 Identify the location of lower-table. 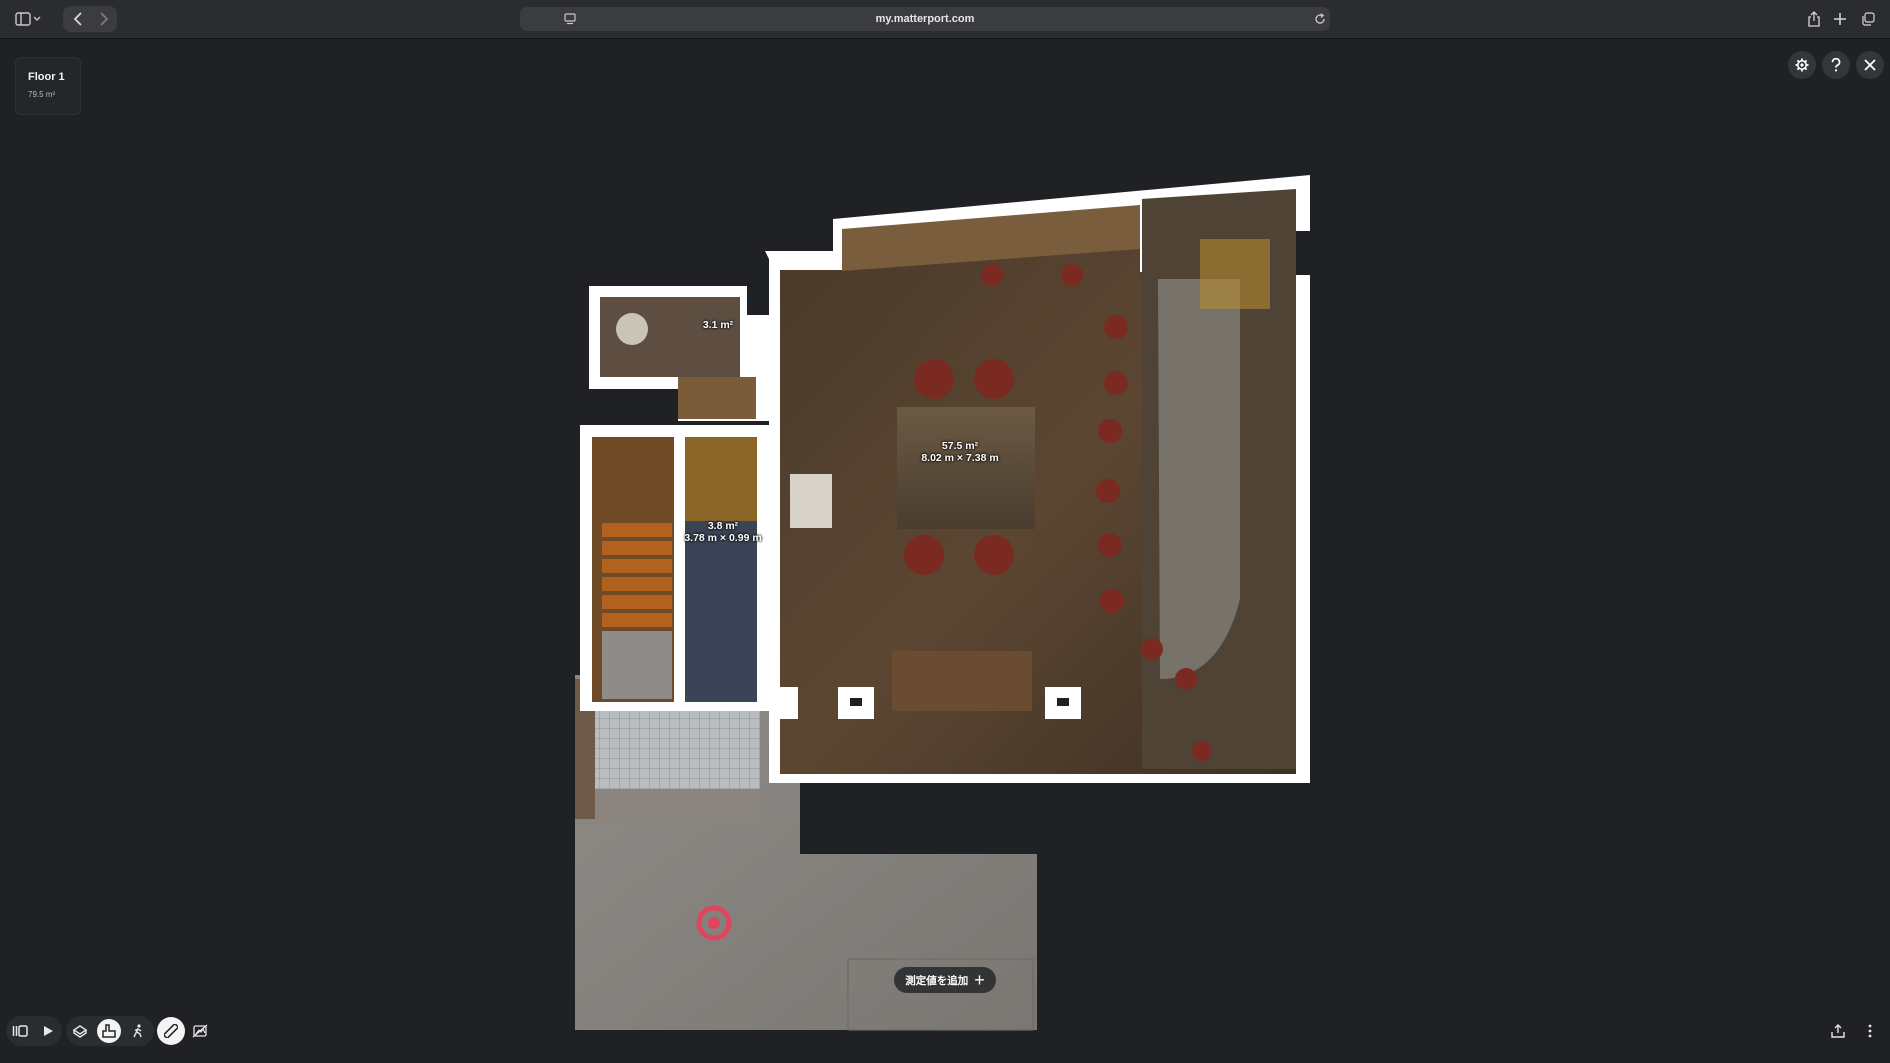
(962, 681).